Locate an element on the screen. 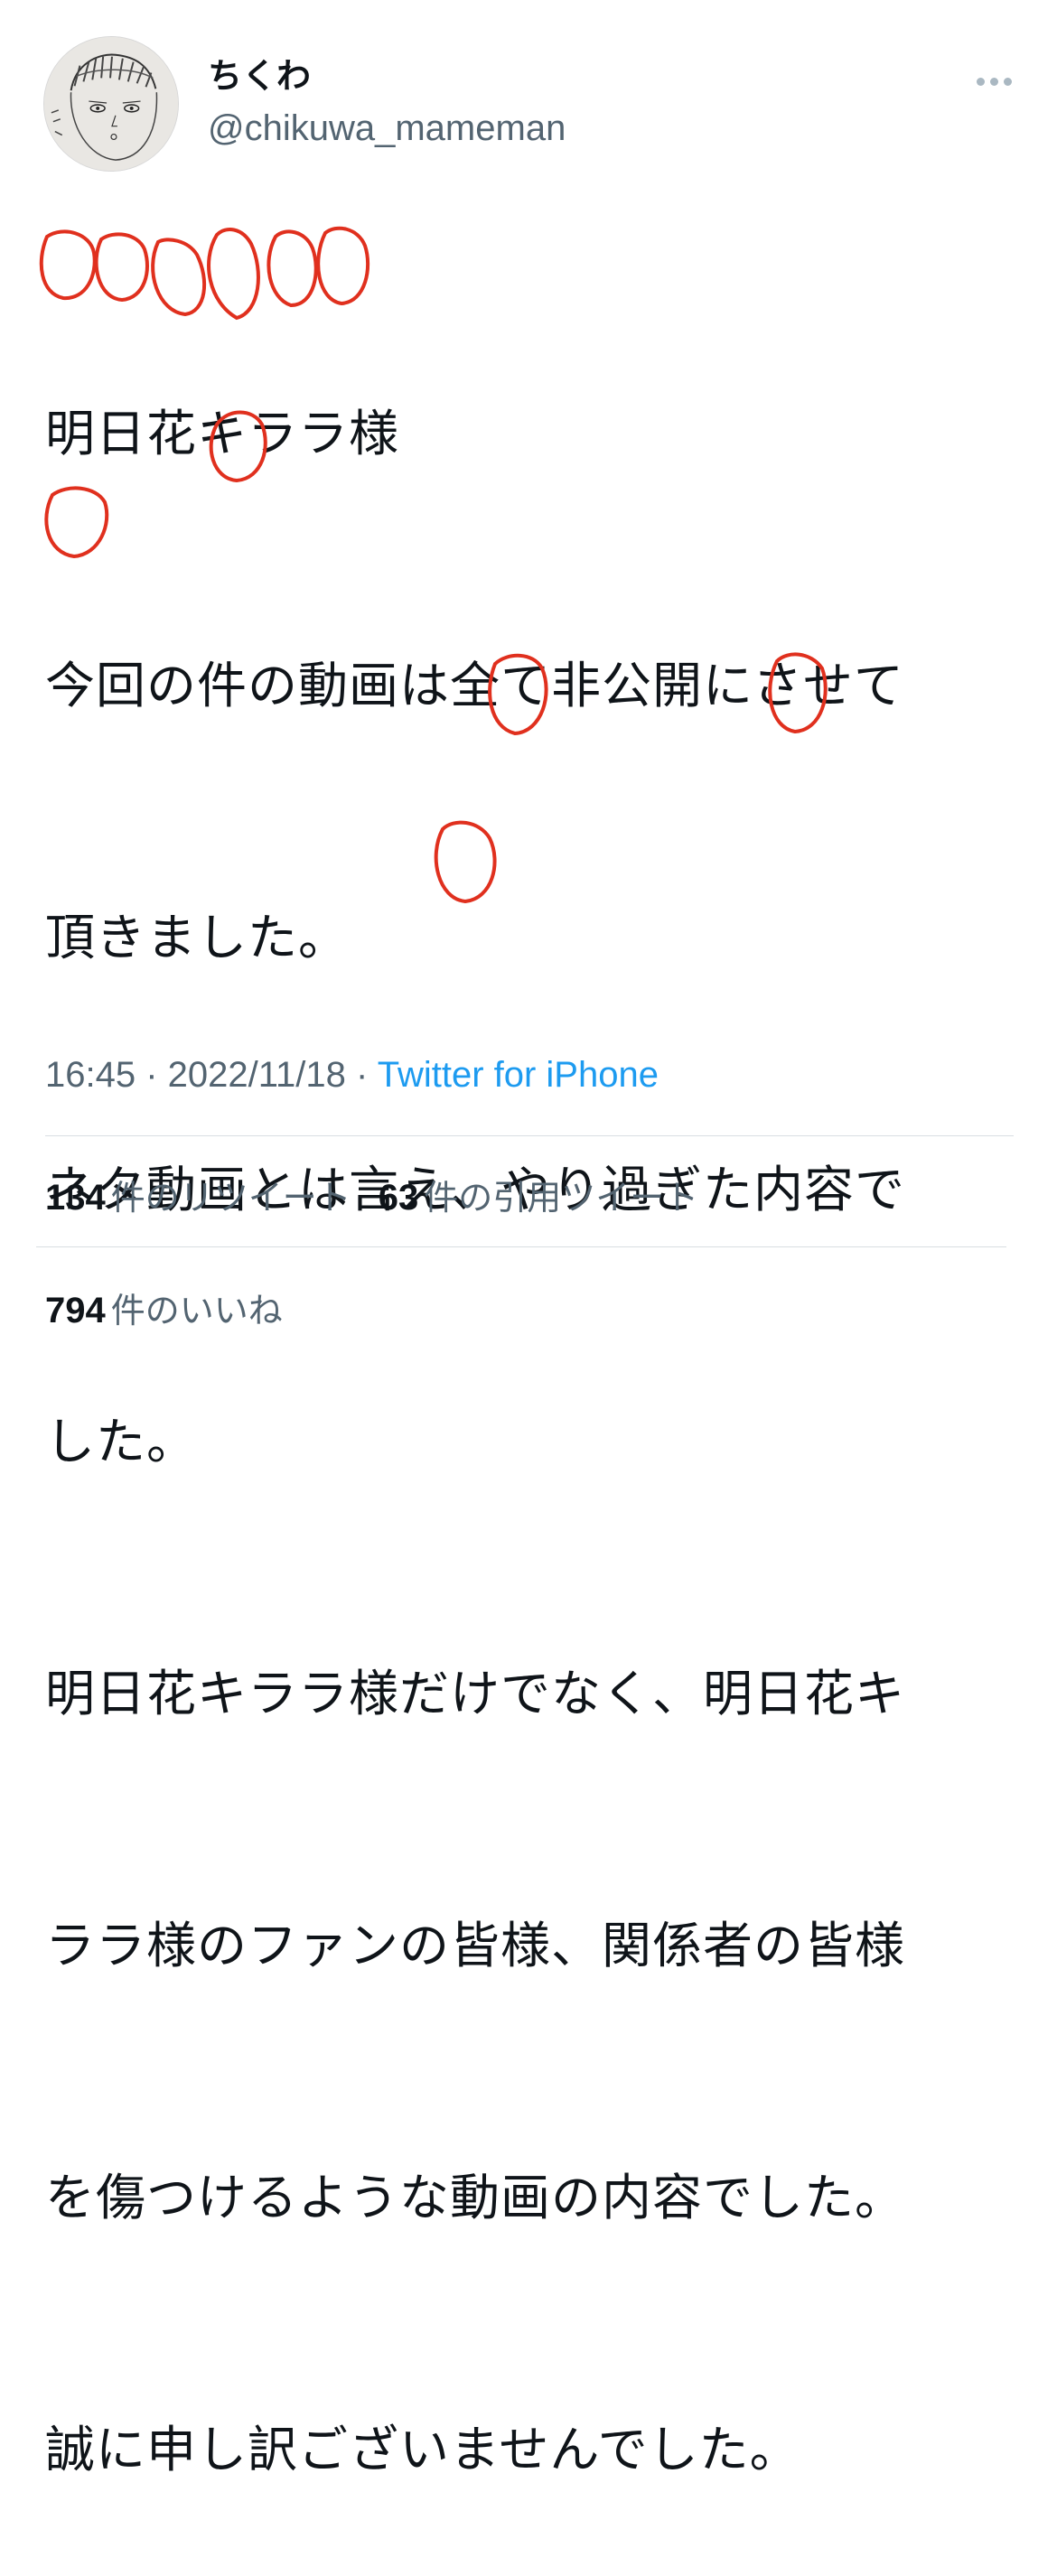 Image resolution: width=1057 pixels, height=2576 pixels. tweet-header: ちくわ @chikuwa_mameman is located at coordinates (531, 104).